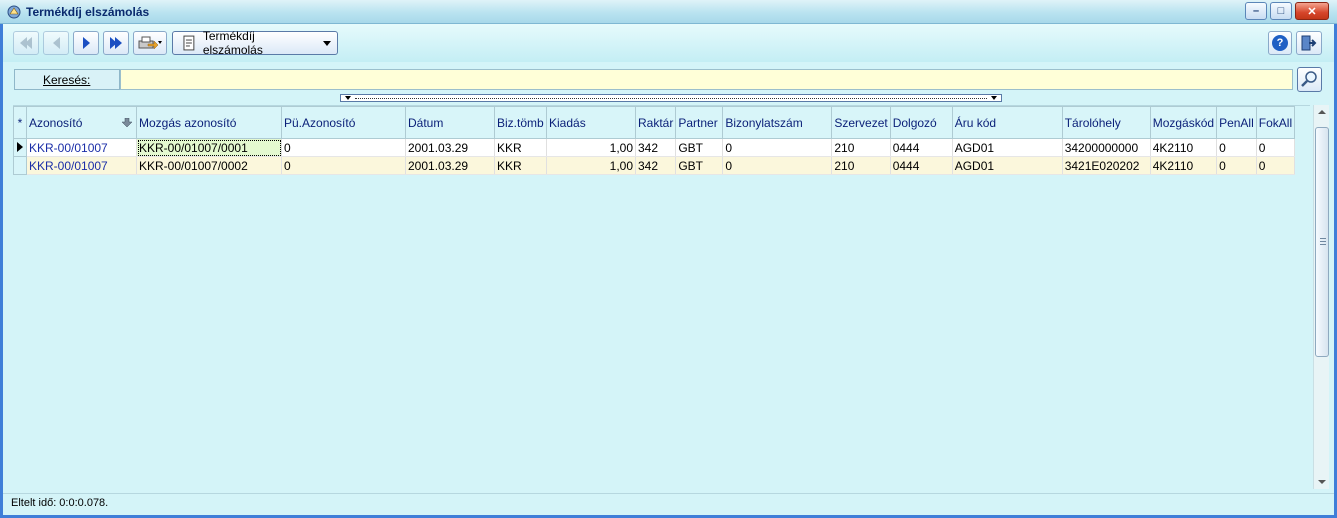 The image size is (1337, 518). I want to click on last-record-button, so click(116, 43).